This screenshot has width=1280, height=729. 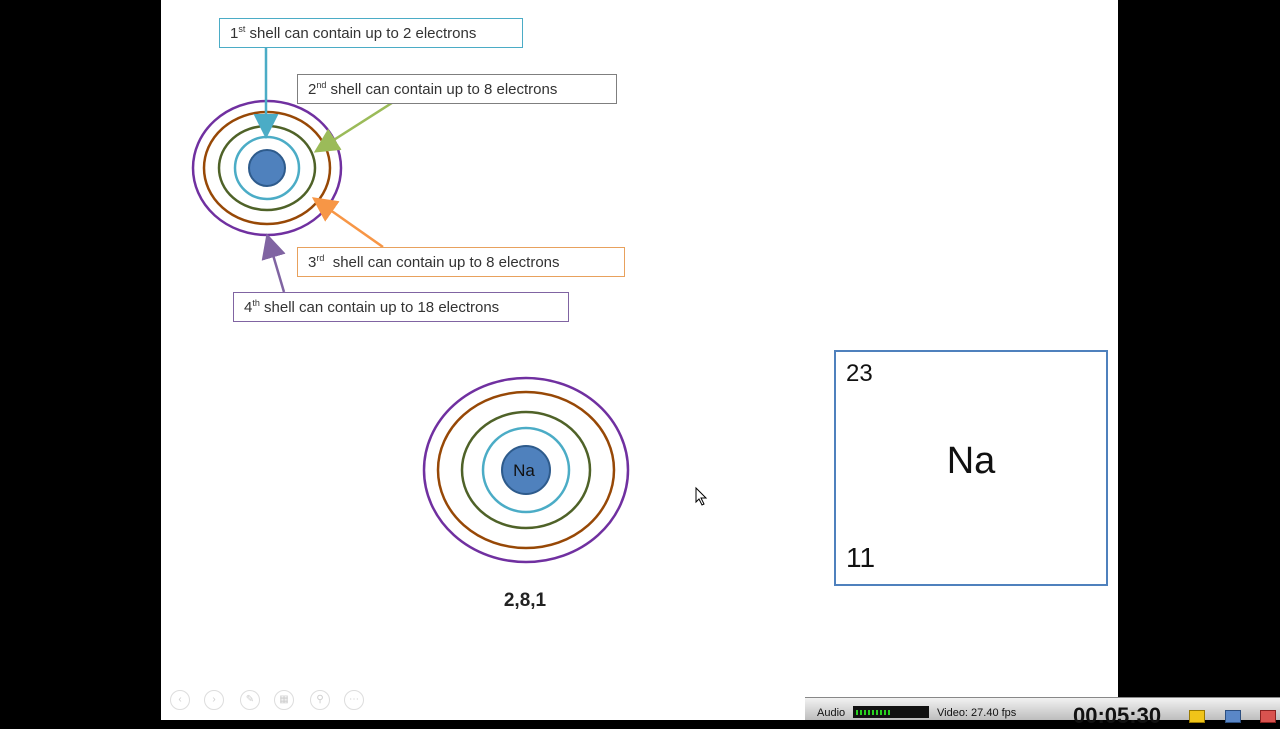 I want to click on mass-number: 23, so click(x=859, y=373).